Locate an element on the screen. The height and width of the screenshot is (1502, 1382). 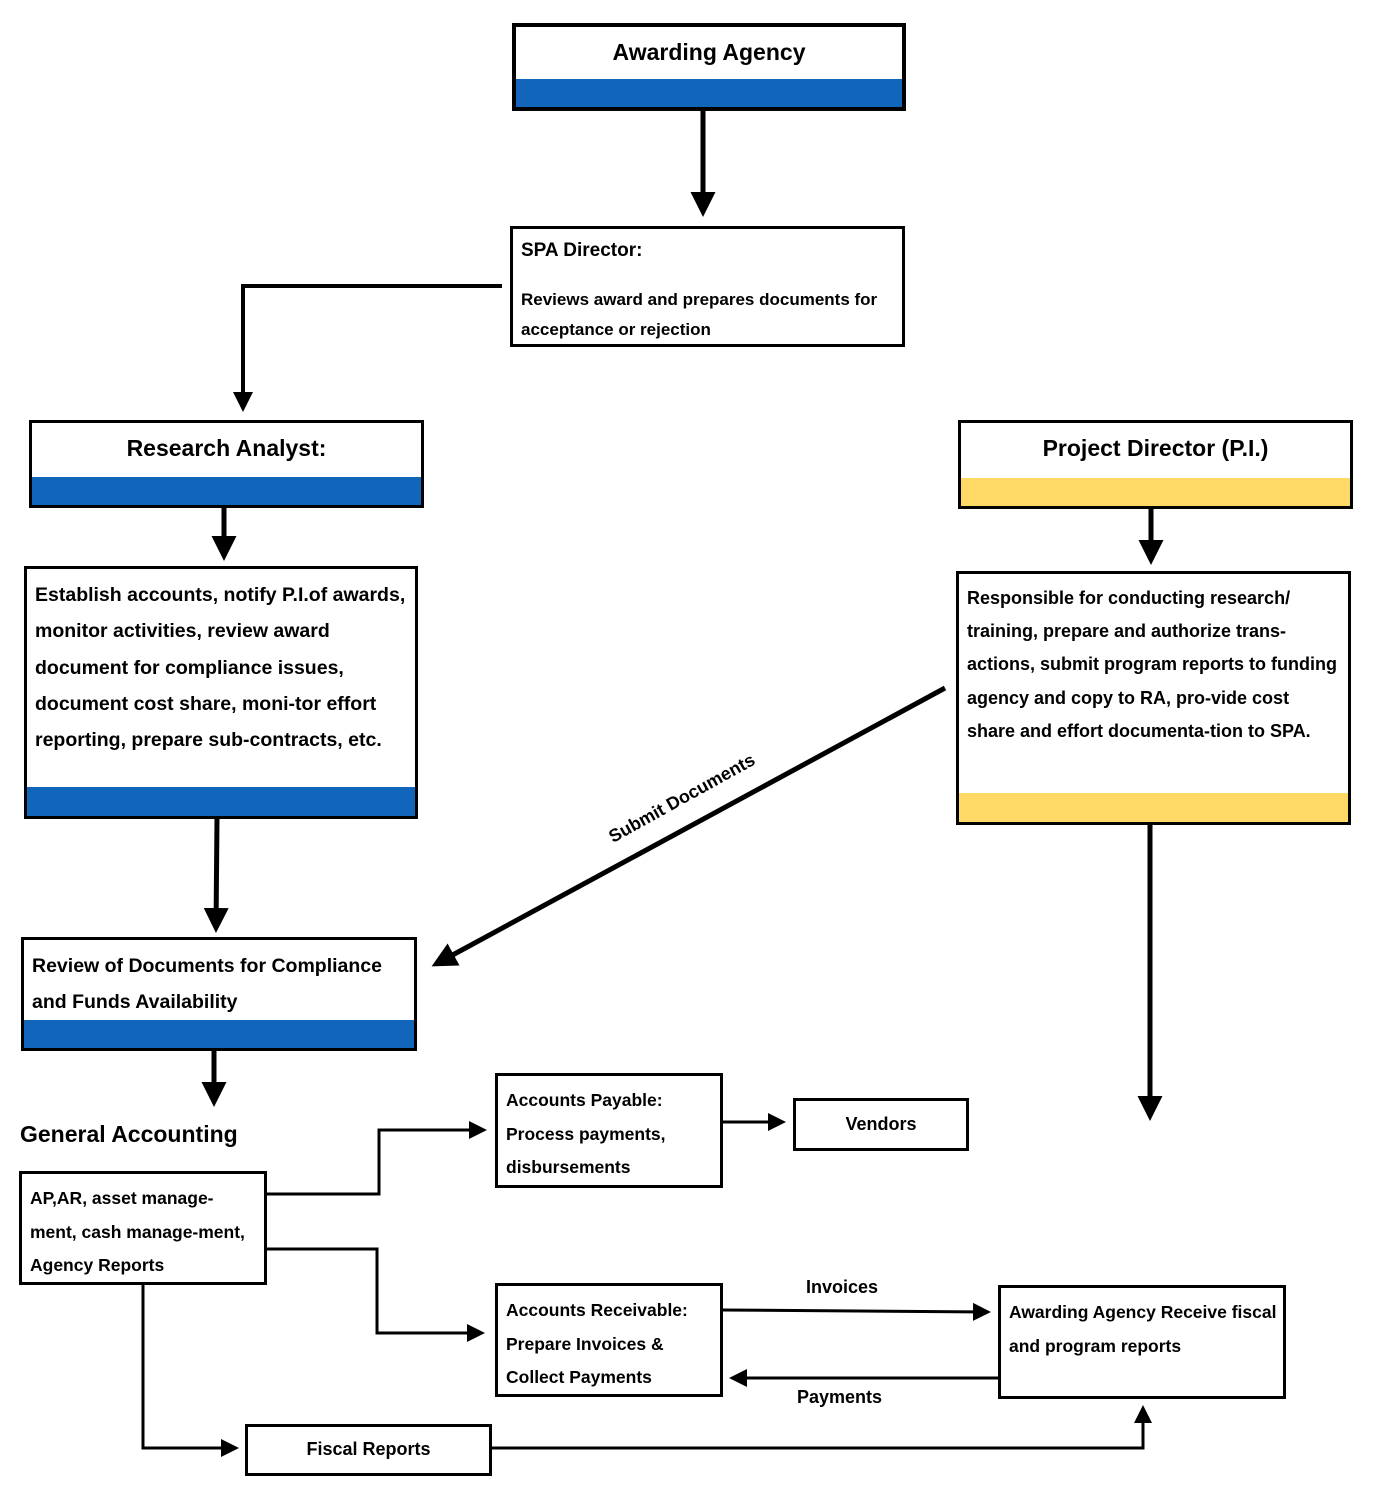
arrow-spa-to-ra is located at coordinates (367, 348).